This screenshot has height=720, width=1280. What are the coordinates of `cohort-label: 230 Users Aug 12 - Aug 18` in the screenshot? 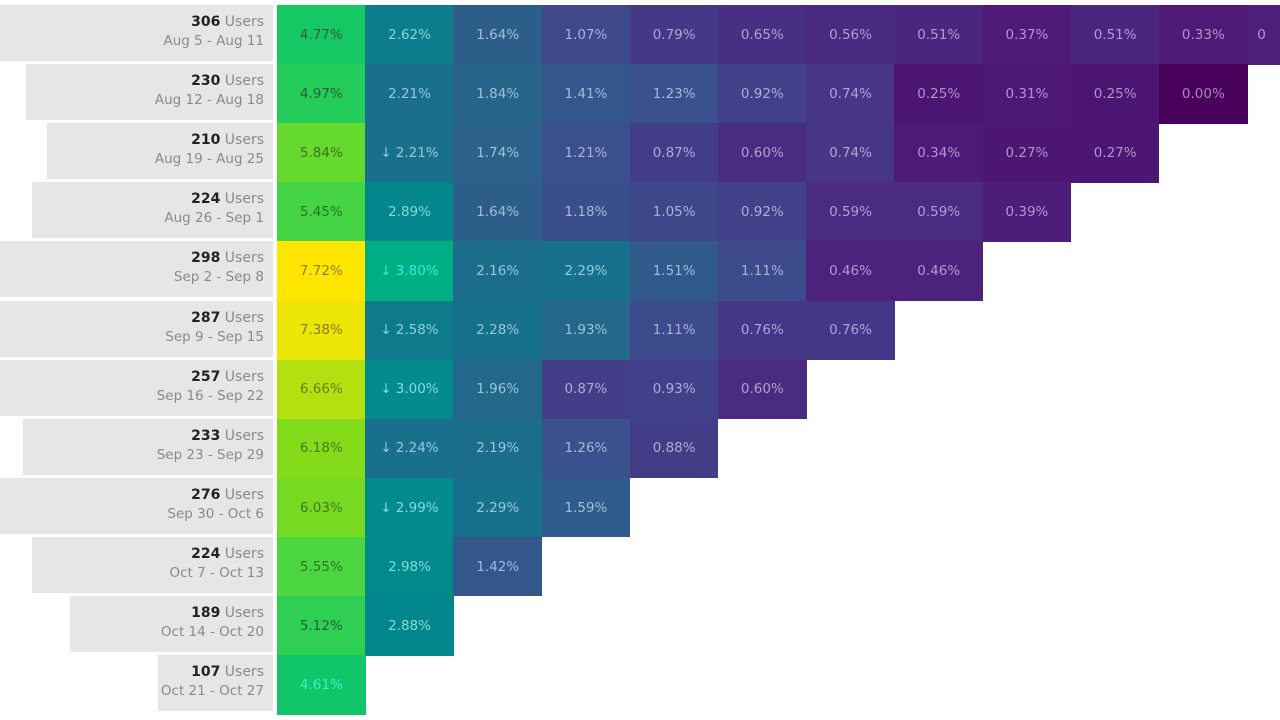 It's located at (149, 92).